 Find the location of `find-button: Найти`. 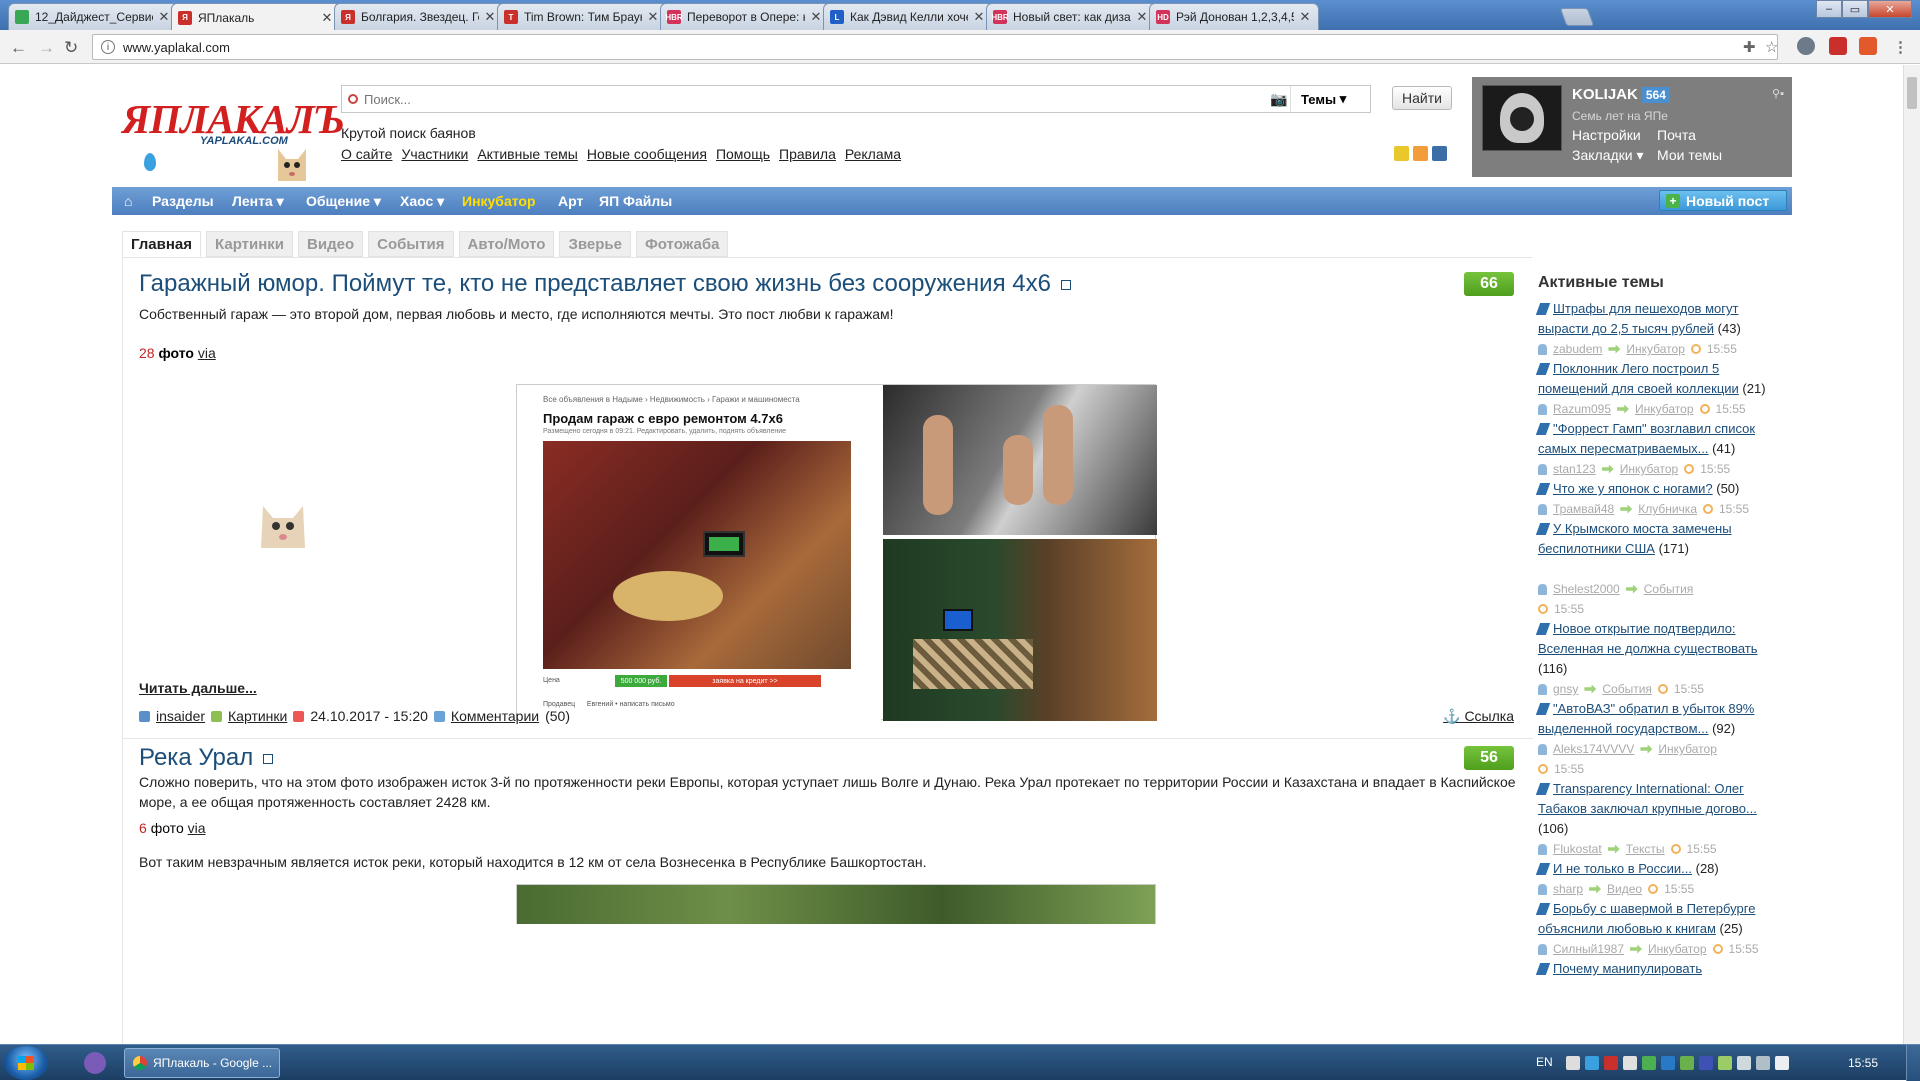

find-button: Найти is located at coordinates (1422, 98).